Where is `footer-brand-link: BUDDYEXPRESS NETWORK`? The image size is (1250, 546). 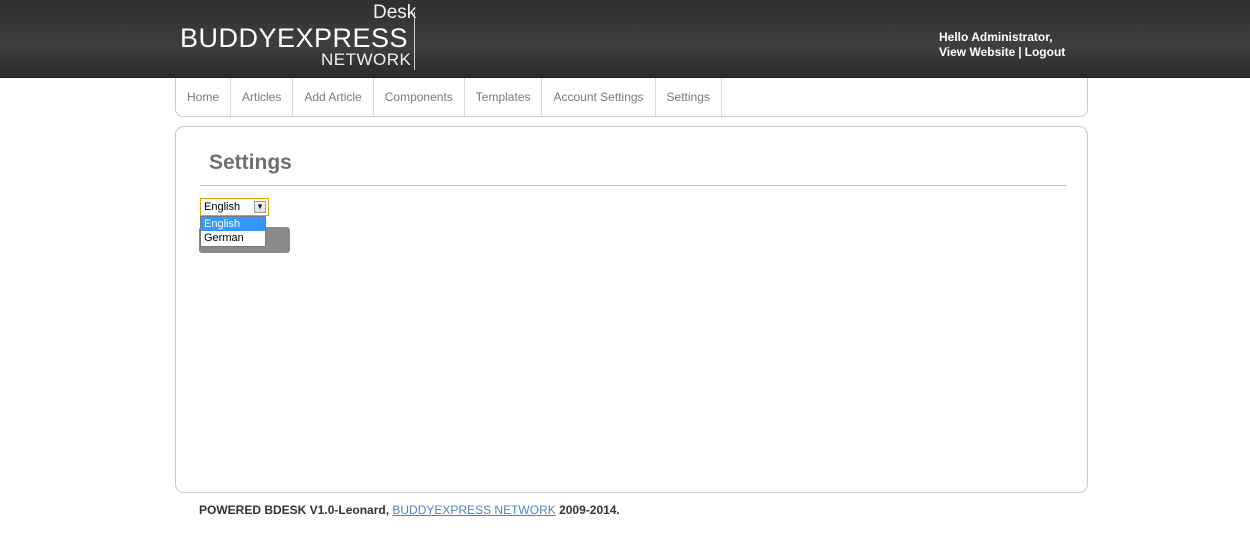 footer-brand-link: BUDDYEXPRESS NETWORK is located at coordinates (473, 510).